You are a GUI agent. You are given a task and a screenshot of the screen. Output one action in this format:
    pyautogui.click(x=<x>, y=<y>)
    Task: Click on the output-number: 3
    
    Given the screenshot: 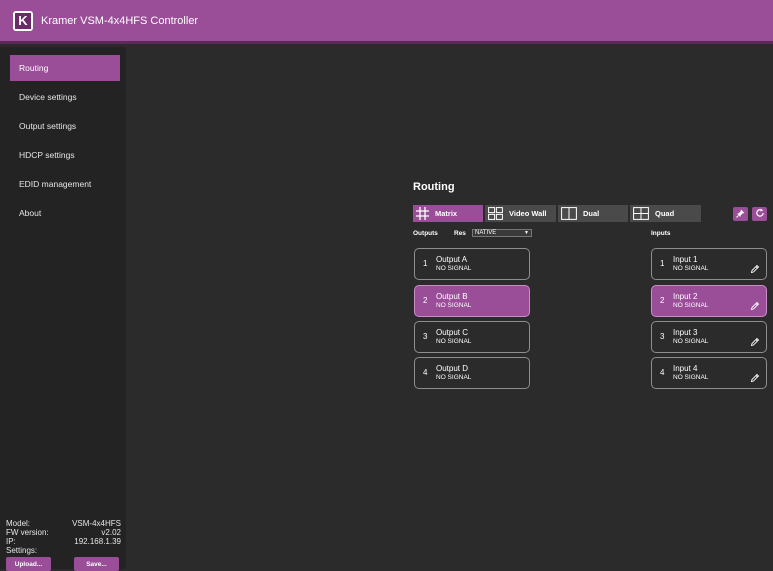 What is the action you would take?
    pyautogui.click(x=425, y=336)
    